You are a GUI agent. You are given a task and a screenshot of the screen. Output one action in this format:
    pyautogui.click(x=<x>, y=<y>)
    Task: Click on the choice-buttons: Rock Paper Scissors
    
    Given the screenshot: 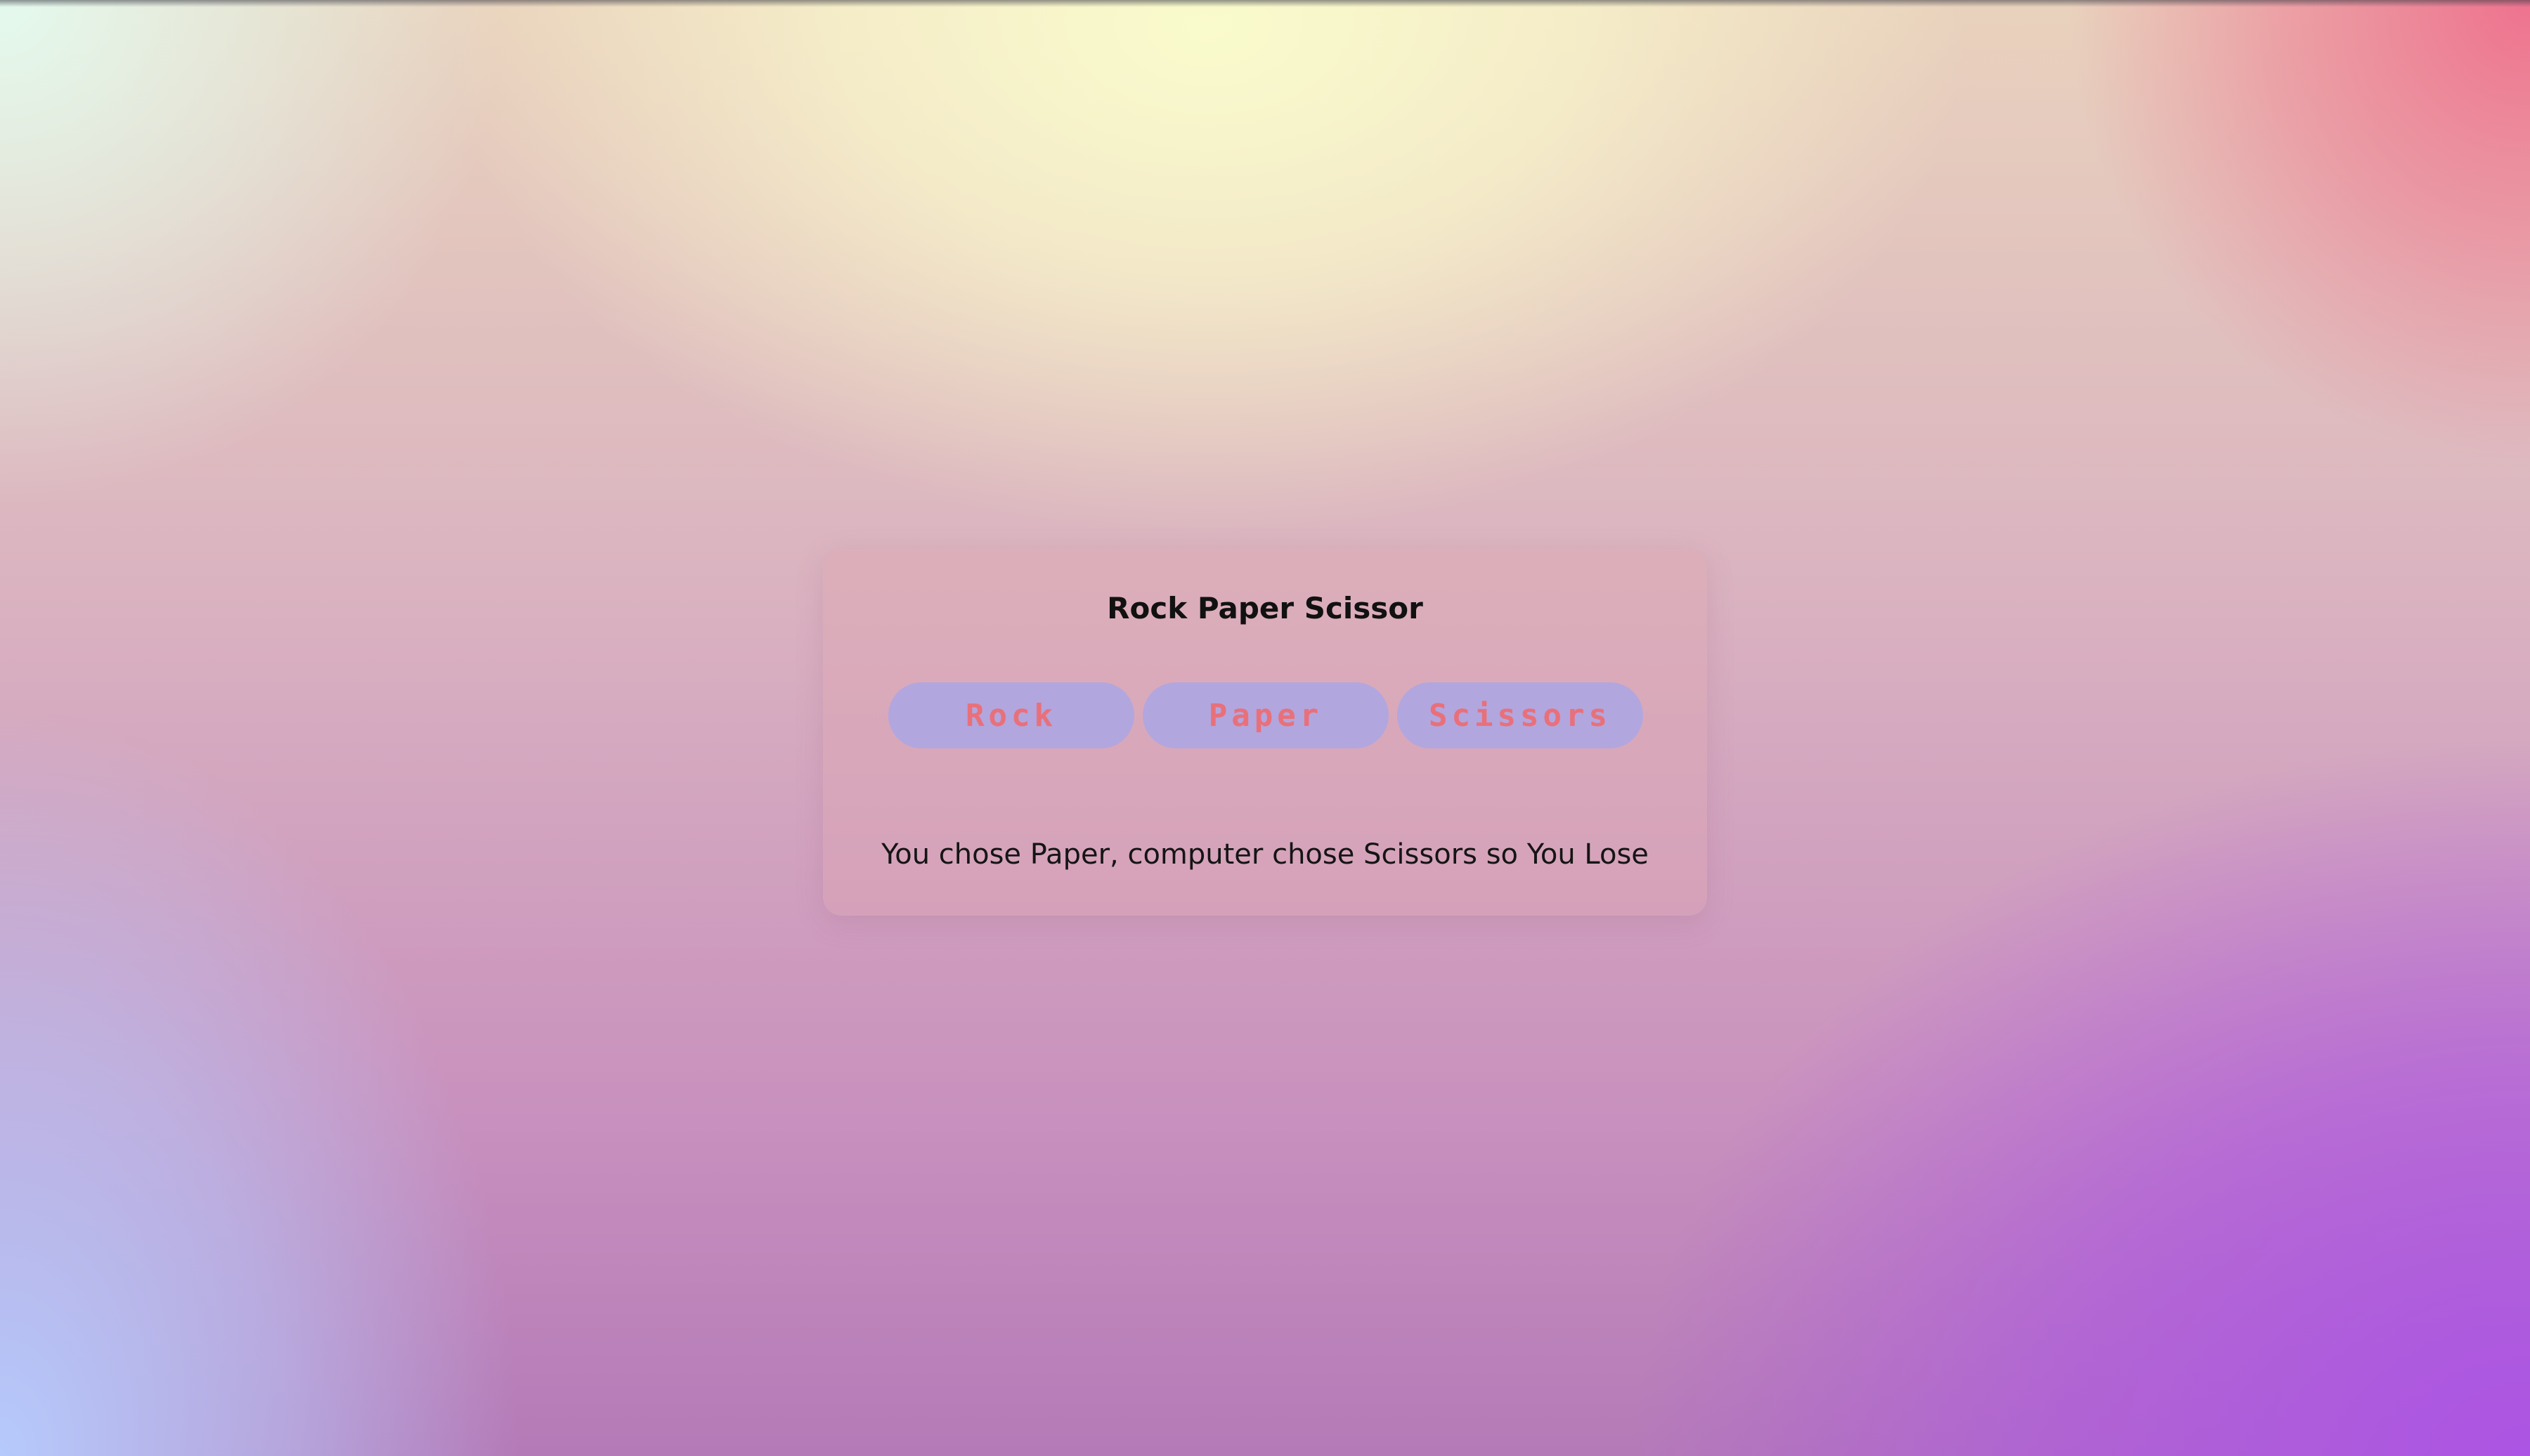 What is the action you would take?
    pyautogui.click(x=1265, y=715)
    